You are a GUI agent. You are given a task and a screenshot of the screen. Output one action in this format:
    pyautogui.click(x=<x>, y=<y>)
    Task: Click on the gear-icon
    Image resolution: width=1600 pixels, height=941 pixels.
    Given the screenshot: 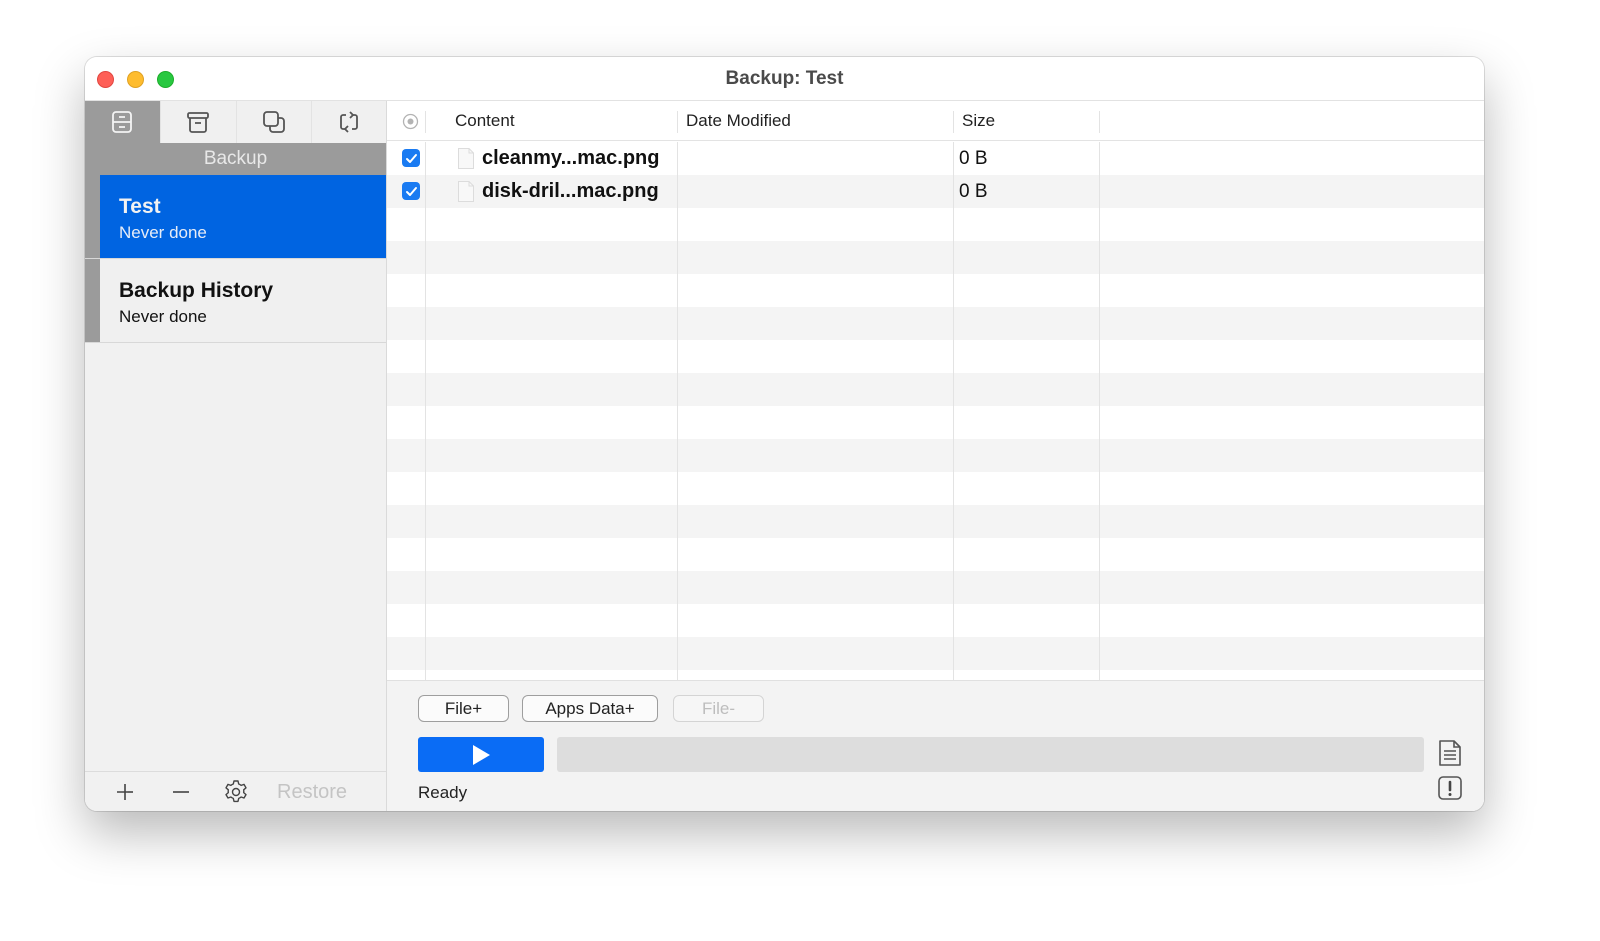 What is the action you would take?
    pyautogui.click(x=236, y=791)
    